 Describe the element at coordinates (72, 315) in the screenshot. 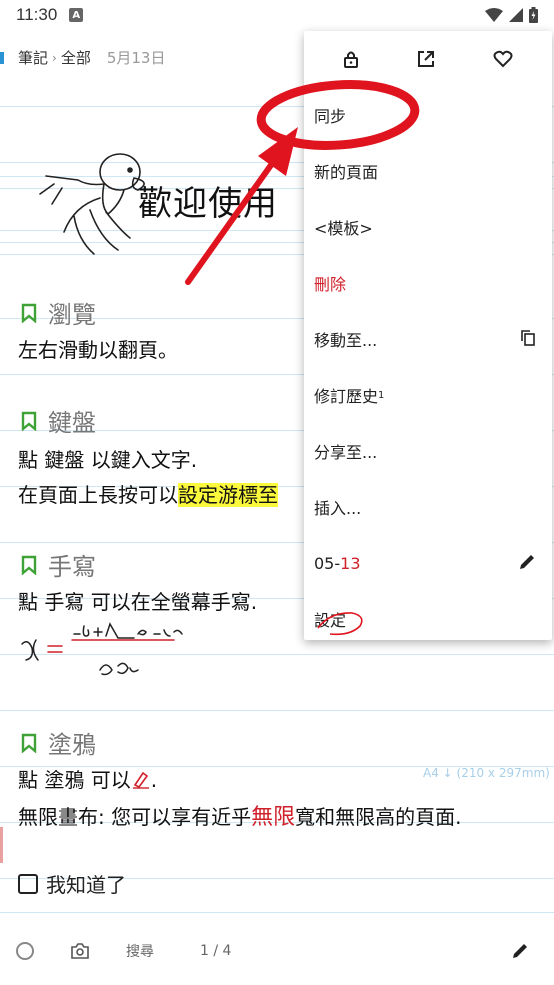

I see `section-heading-text: 瀏覽` at that location.